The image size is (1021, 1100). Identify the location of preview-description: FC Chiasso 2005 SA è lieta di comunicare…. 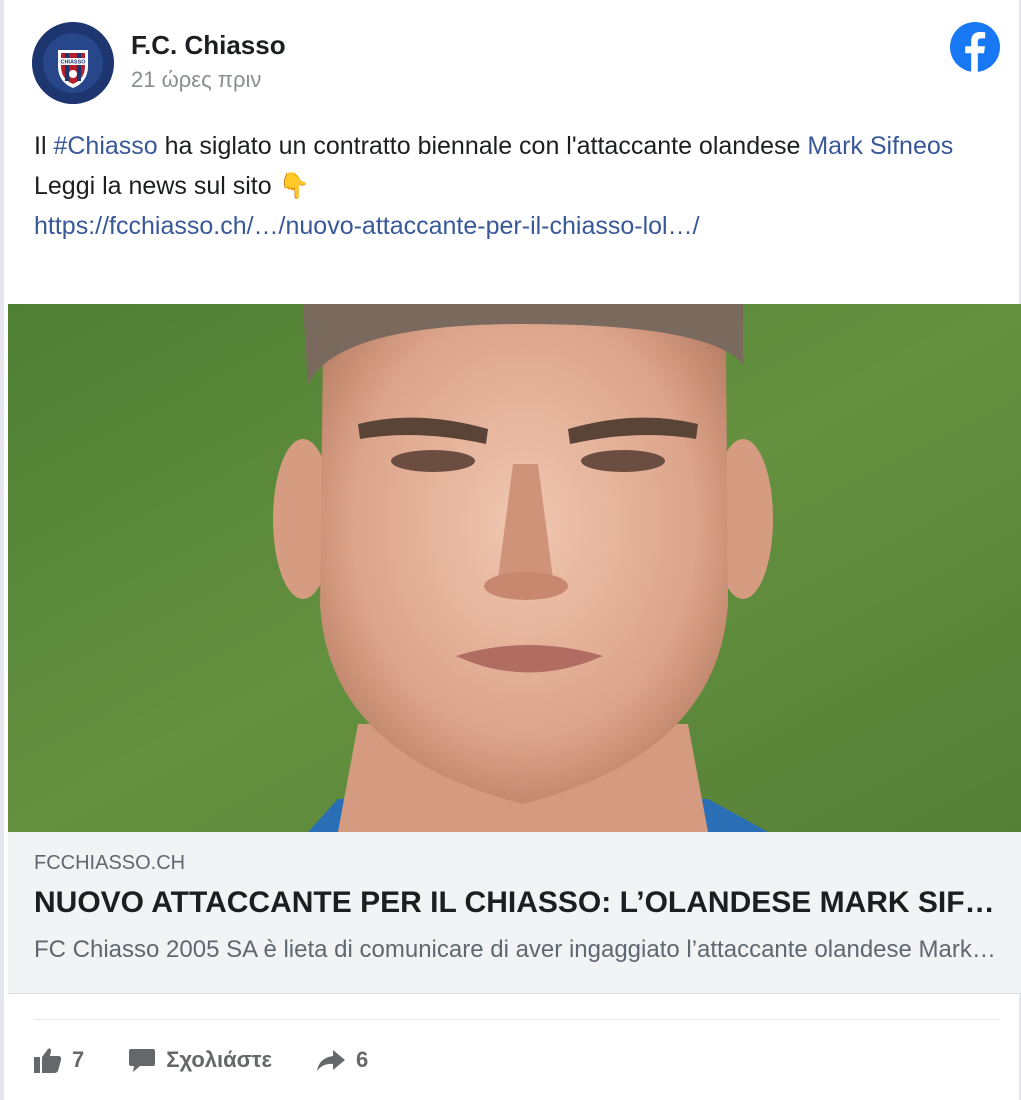
(516, 949).